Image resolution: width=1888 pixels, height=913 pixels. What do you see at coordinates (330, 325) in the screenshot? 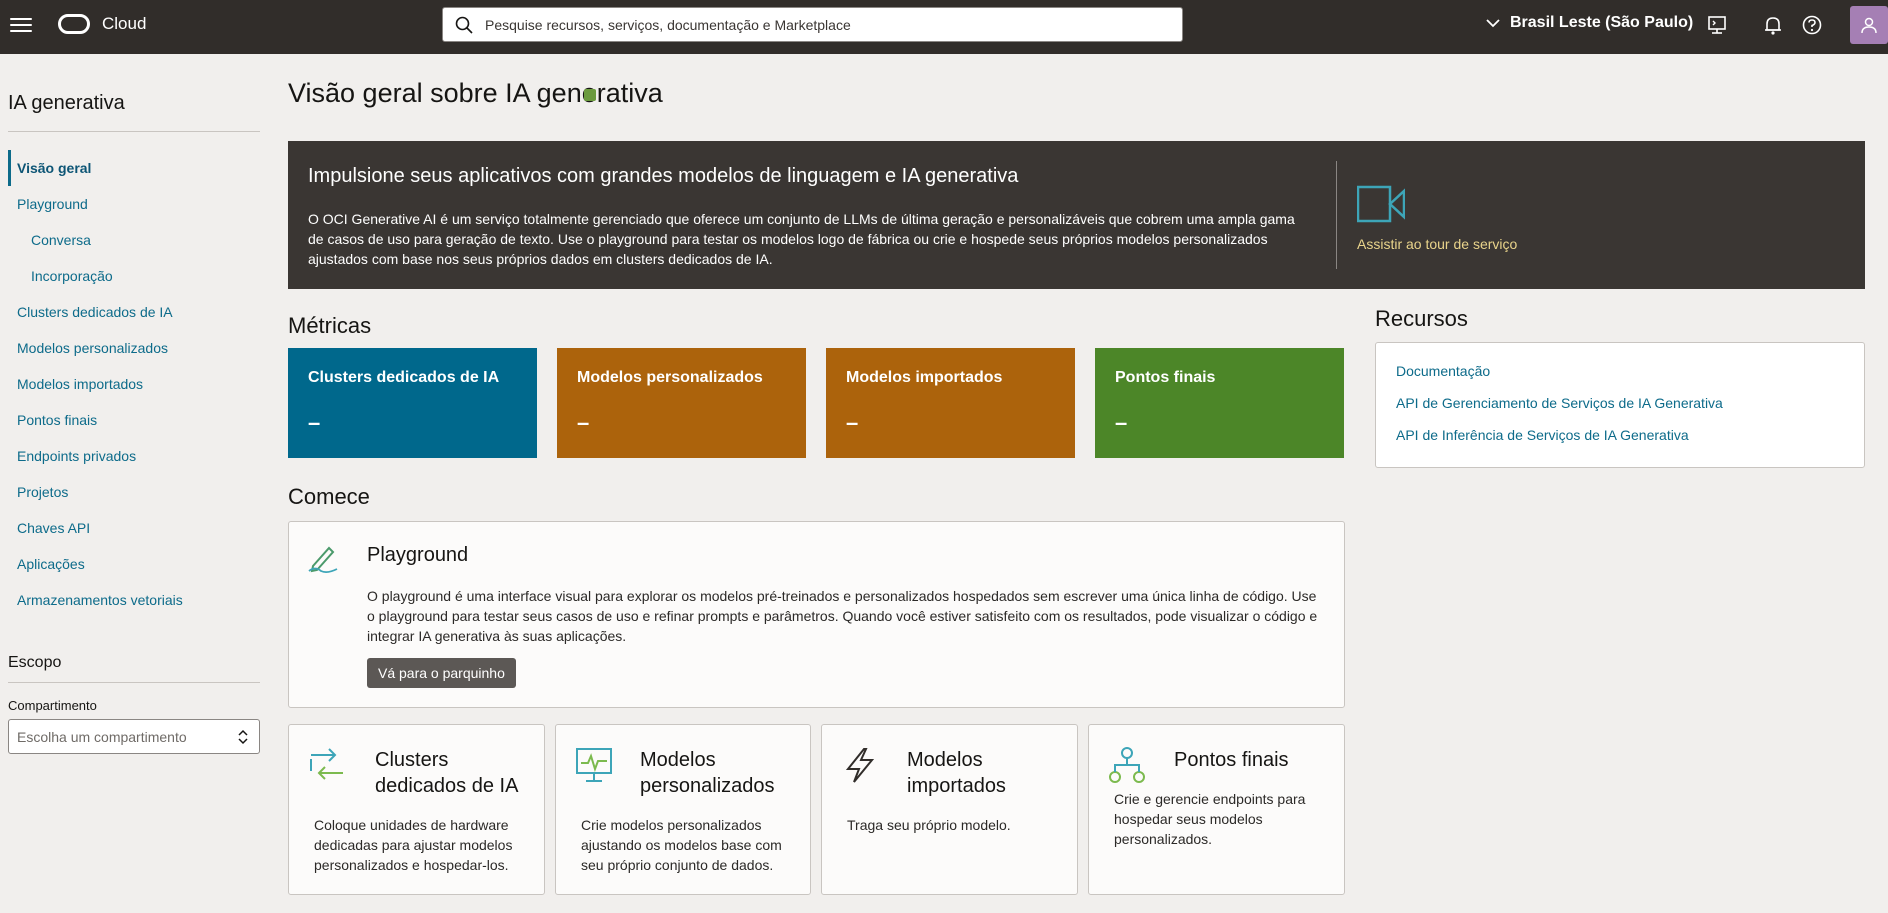
I see `metrics-title: Métricas` at bounding box center [330, 325].